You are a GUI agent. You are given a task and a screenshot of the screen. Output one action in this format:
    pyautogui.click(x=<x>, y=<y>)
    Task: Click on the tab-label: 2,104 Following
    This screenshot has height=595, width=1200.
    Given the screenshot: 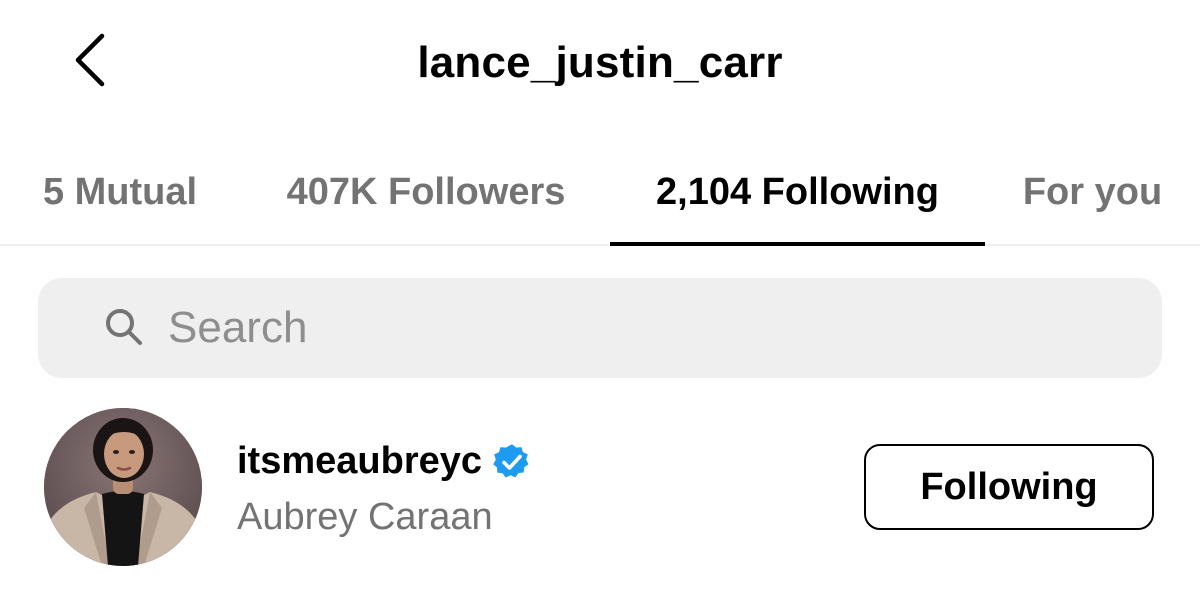 What is the action you would take?
    pyautogui.click(x=797, y=191)
    